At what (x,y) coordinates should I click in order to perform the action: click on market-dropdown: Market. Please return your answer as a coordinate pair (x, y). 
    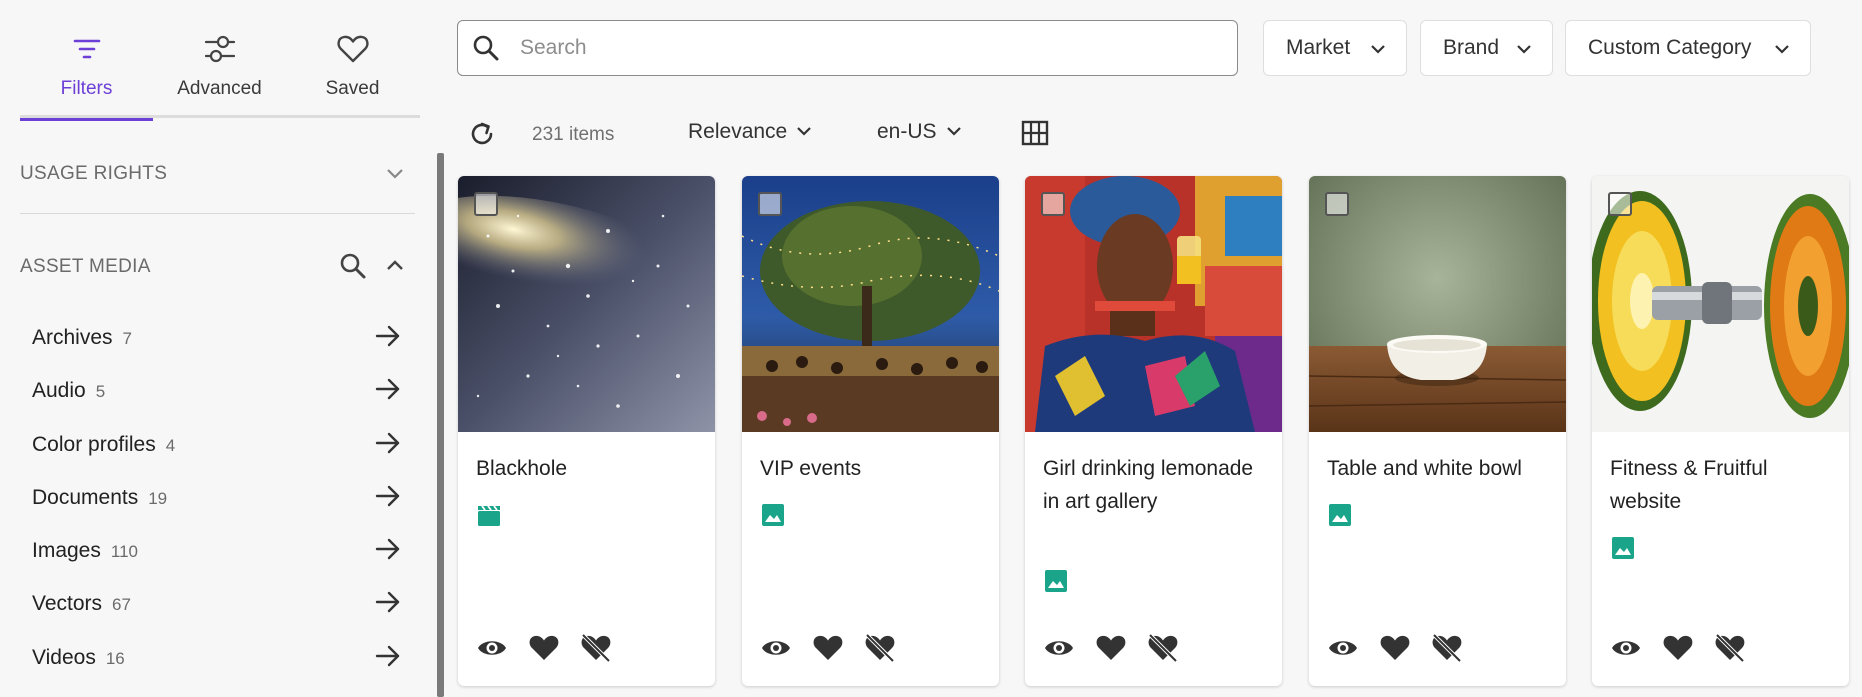
    Looking at the image, I should click on (1335, 48).